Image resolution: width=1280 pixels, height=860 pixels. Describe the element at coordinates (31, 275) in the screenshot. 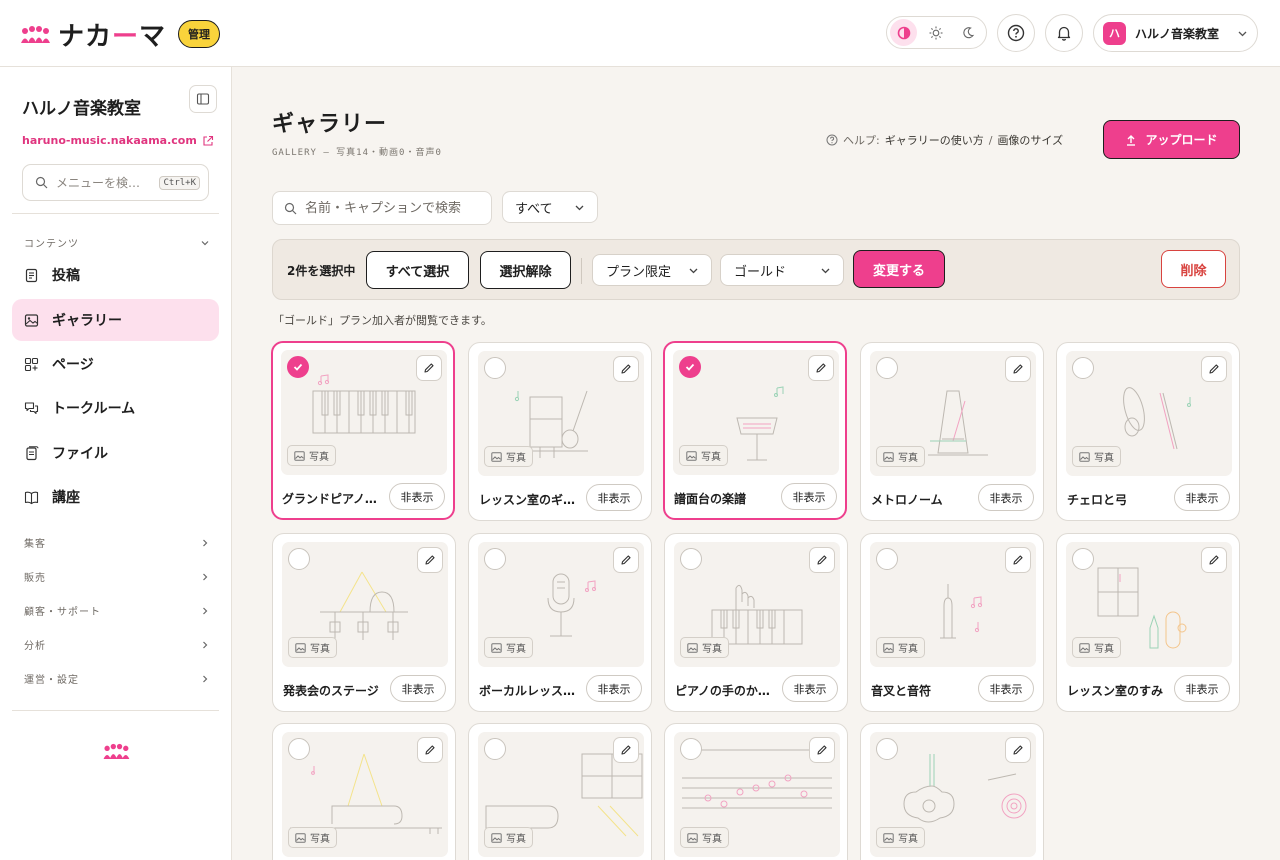

I see `document-icon` at that location.